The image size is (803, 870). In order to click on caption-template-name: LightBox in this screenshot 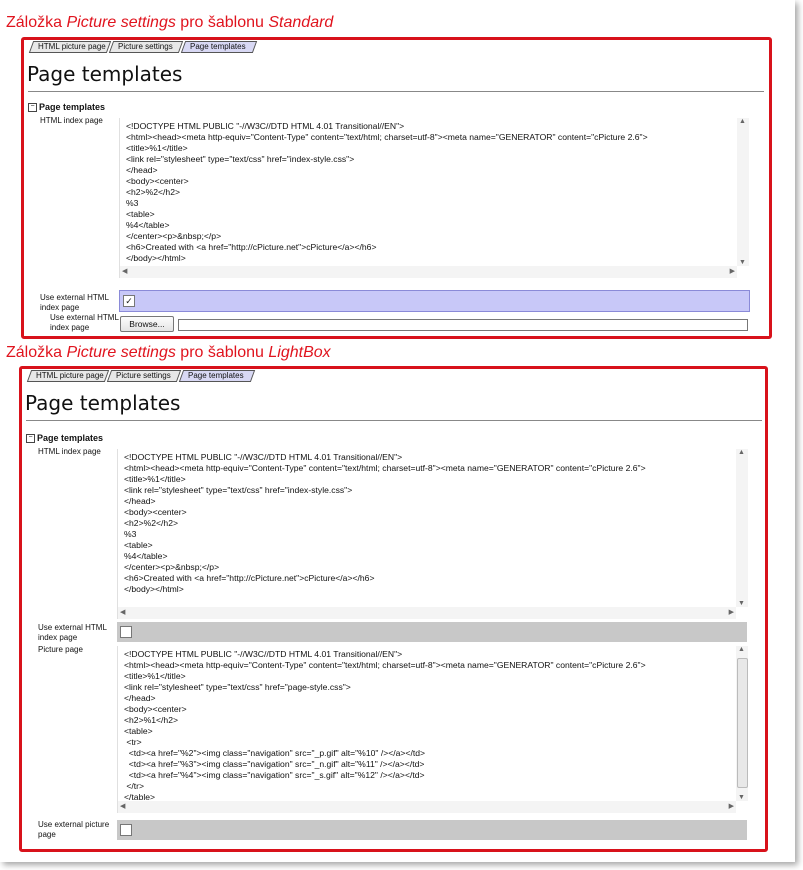, I will do `click(299, 352)`.